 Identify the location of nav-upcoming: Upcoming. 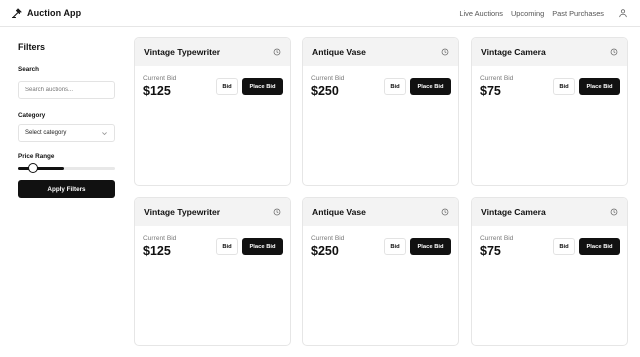
(527, 13).